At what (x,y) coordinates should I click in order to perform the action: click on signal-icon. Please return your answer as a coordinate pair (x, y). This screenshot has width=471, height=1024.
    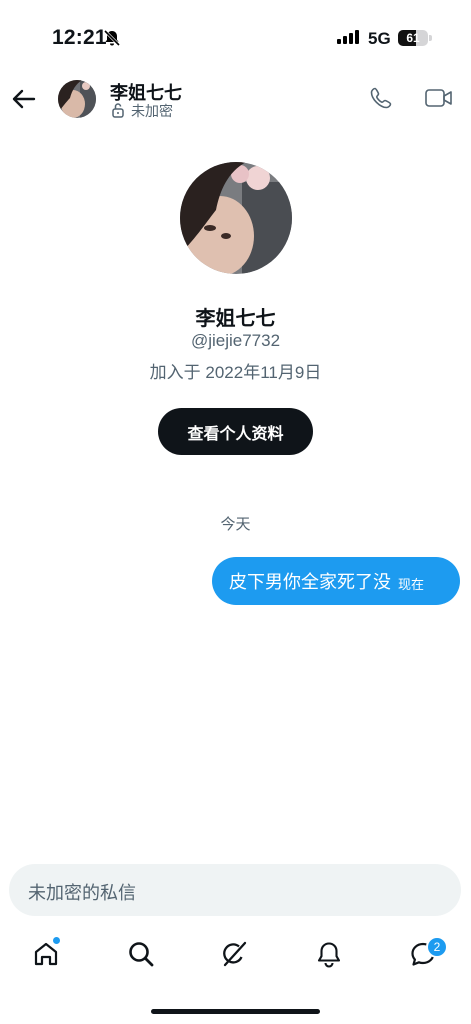
    Looking at the image, I should click on (348, 37).